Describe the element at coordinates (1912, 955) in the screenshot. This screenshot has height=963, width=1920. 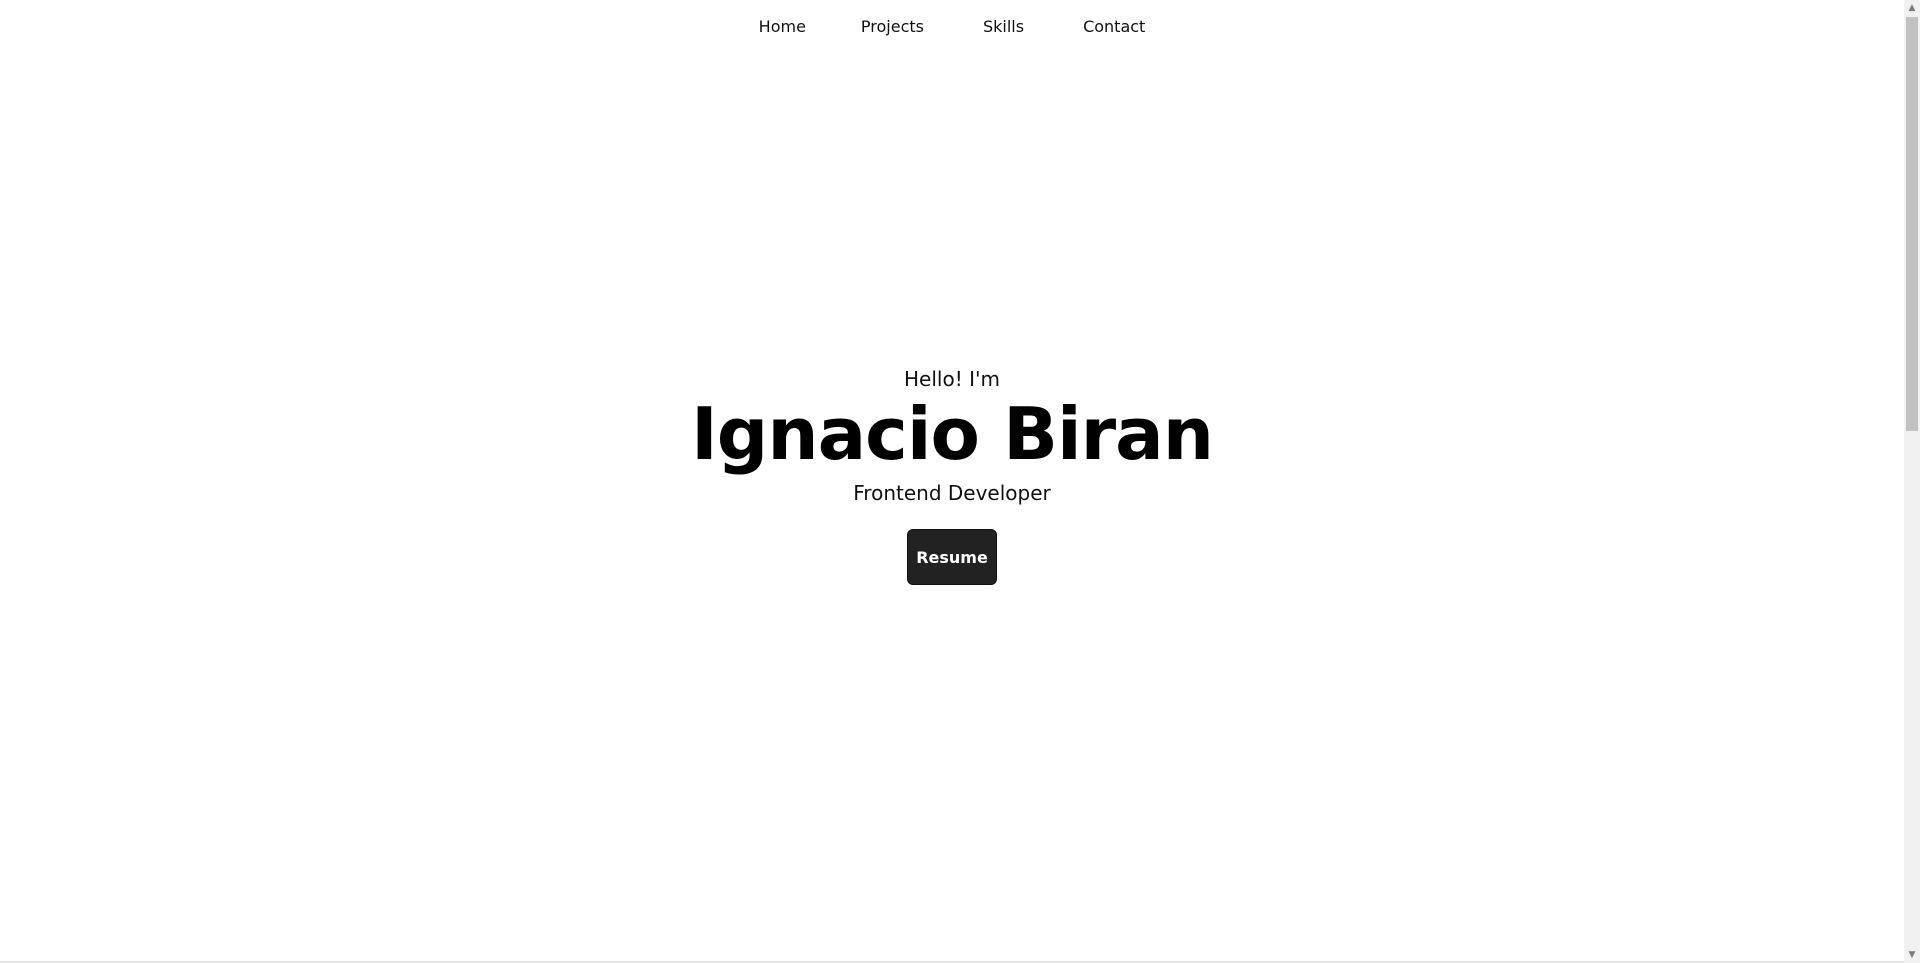
I see `triangle-down-icon: ▼` at that location.